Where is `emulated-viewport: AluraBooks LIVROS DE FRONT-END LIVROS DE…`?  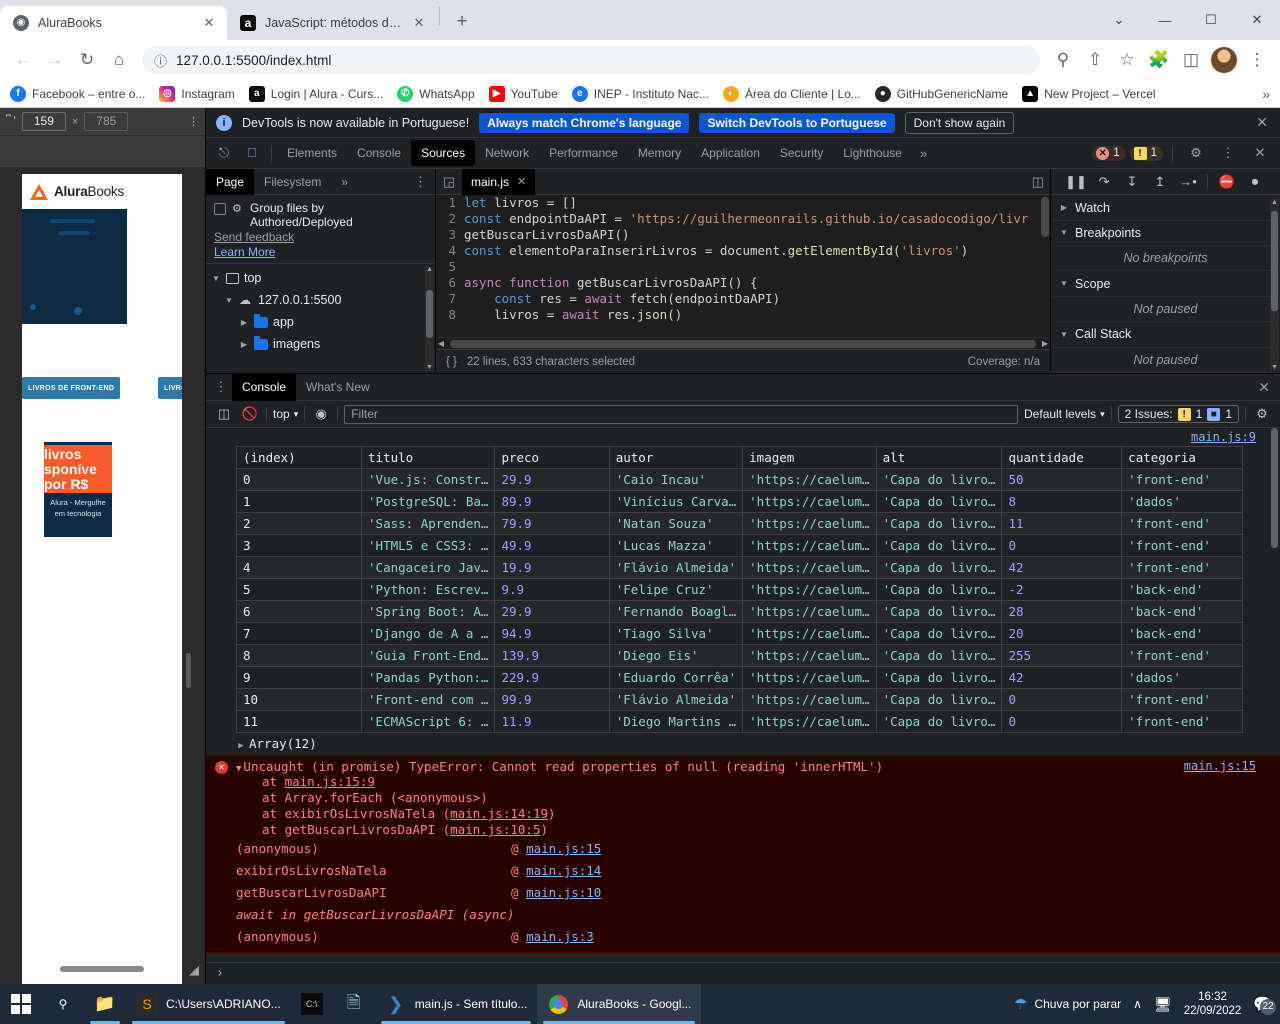 emulated-viewport: AluraBooks LIVROS DE FRONT-END LIVROS DE… is located at coordinates (102, 560).